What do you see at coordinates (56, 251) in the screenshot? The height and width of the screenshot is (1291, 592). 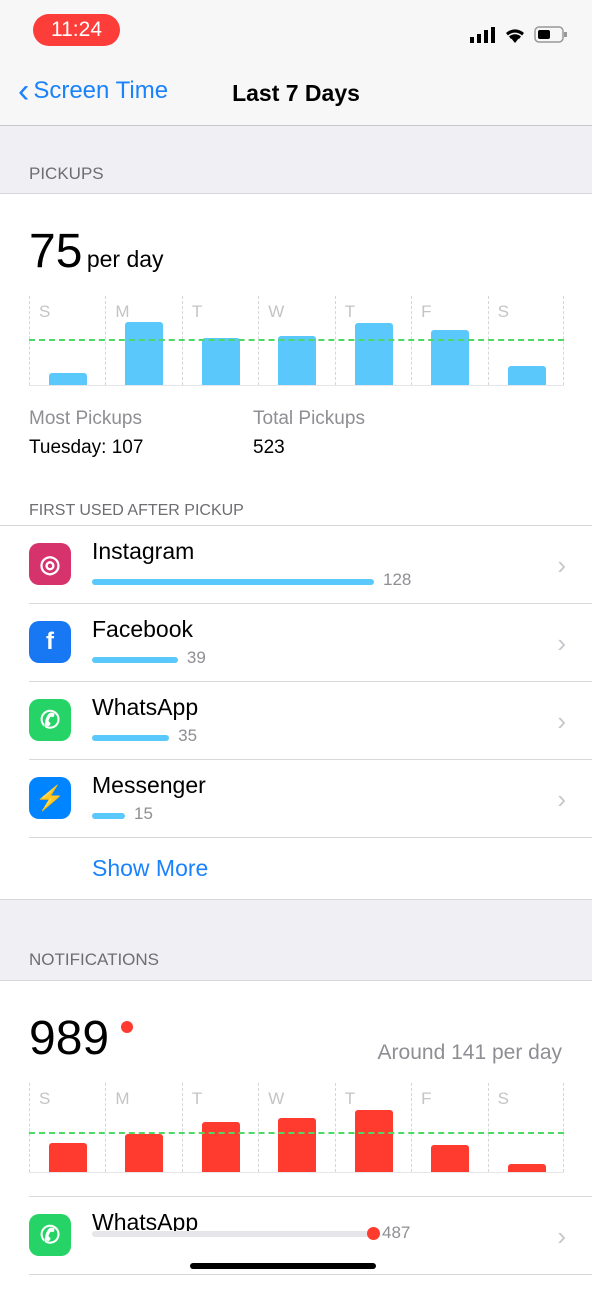 I see `pickups-value: 75` at bounding box center [56, 251].